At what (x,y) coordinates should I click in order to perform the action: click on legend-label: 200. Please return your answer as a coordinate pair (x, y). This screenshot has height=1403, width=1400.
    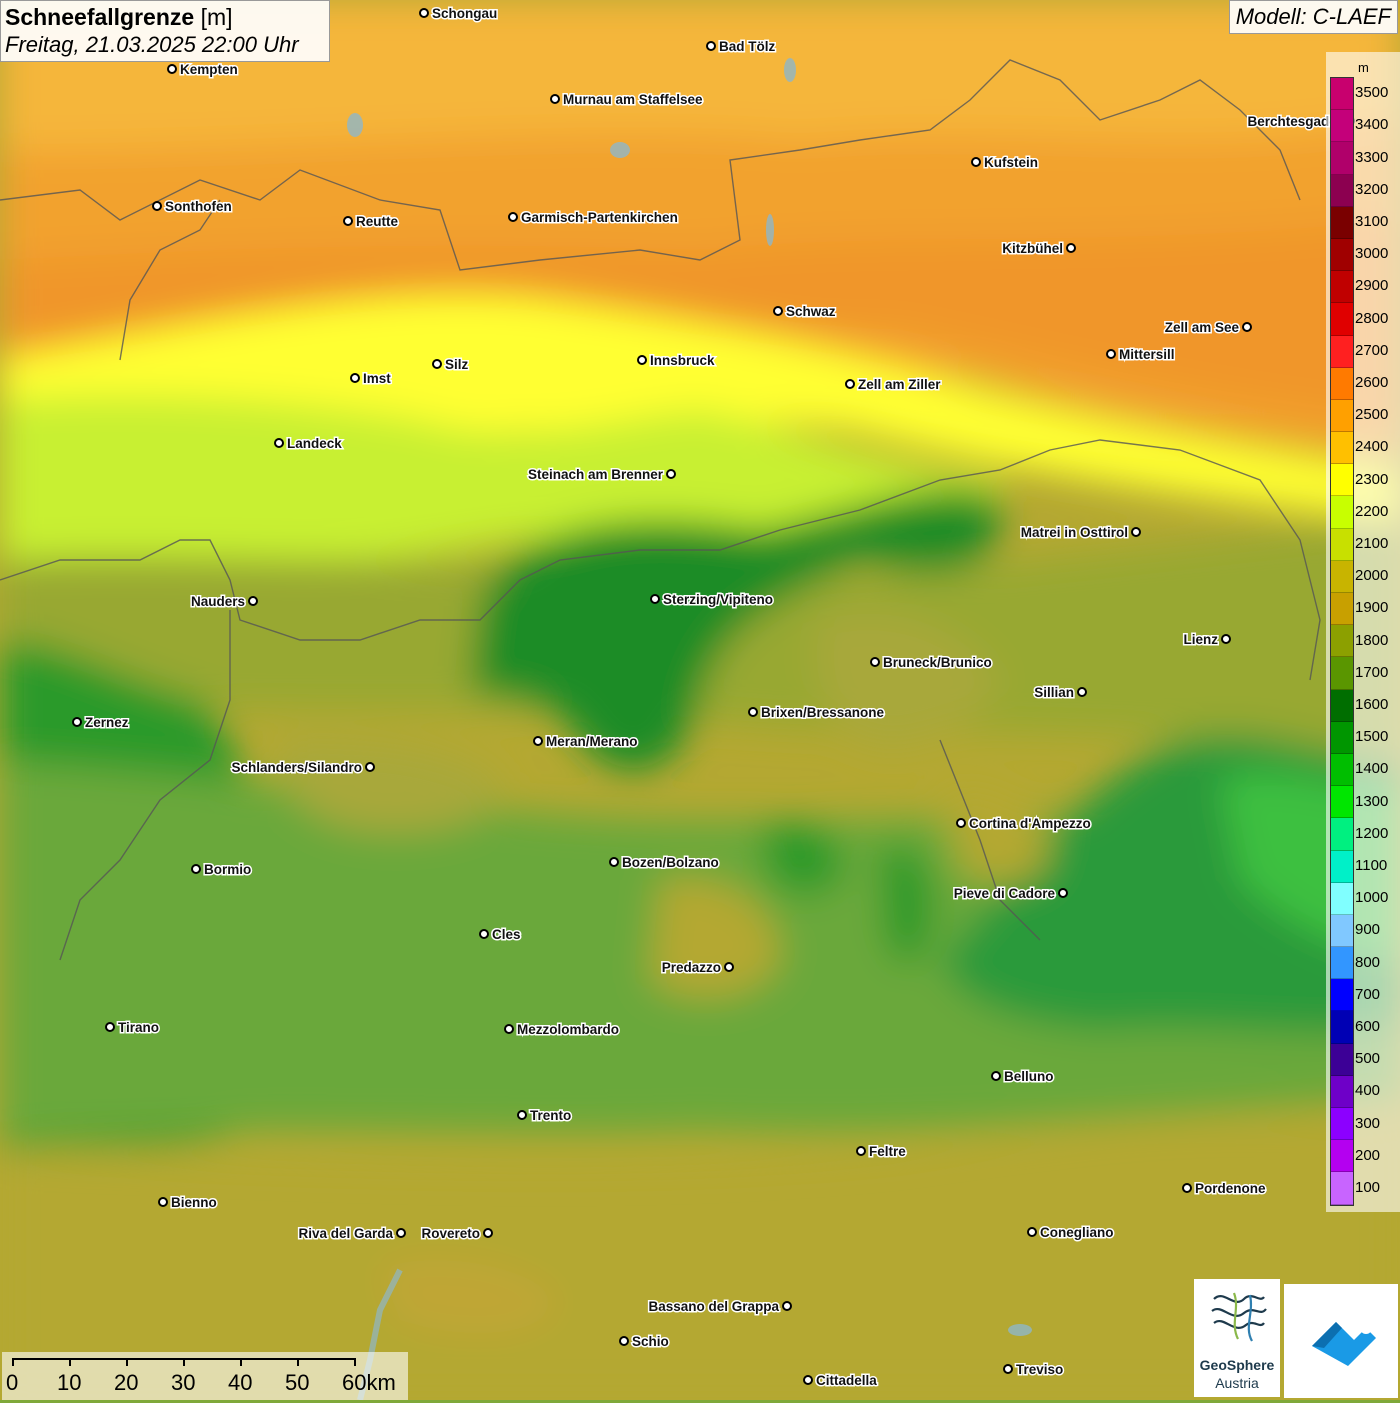
    Looking at the image, I should click on (1368, 1155).